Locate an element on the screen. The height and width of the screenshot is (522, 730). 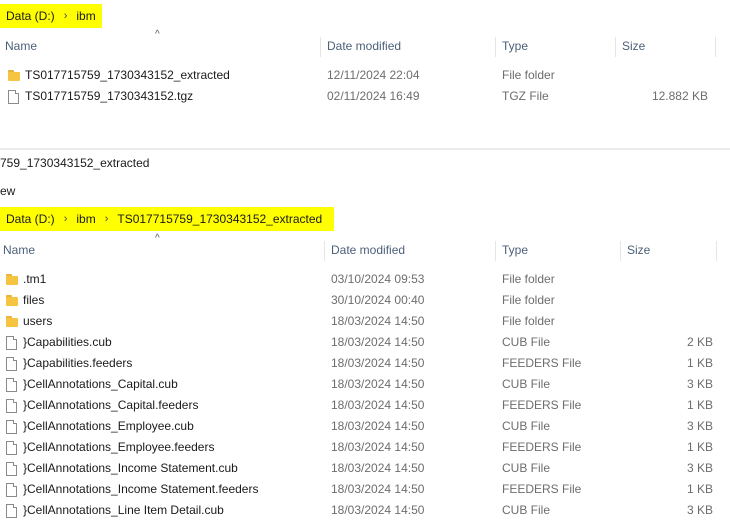
breadcrumb: Data (D:) › ibm is located at coordinates (51, 16).